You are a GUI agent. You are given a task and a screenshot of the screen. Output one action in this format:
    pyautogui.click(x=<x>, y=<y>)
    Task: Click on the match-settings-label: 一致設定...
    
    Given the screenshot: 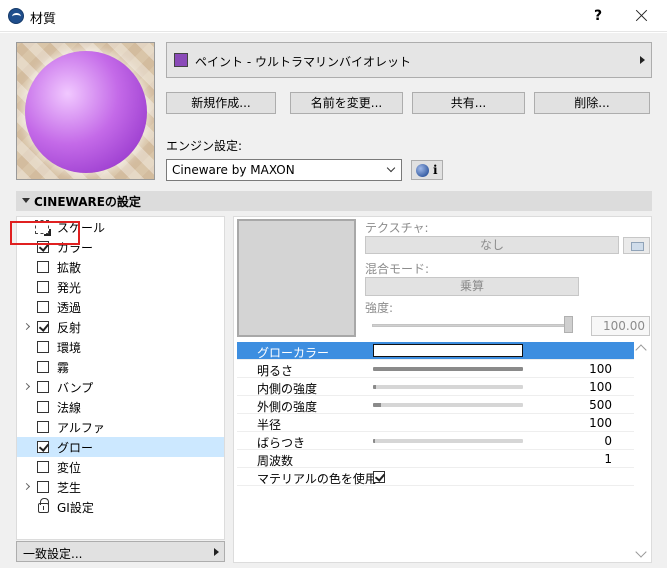 What is the action you would take?
    pyautogui.click(x=53, y=554)
    